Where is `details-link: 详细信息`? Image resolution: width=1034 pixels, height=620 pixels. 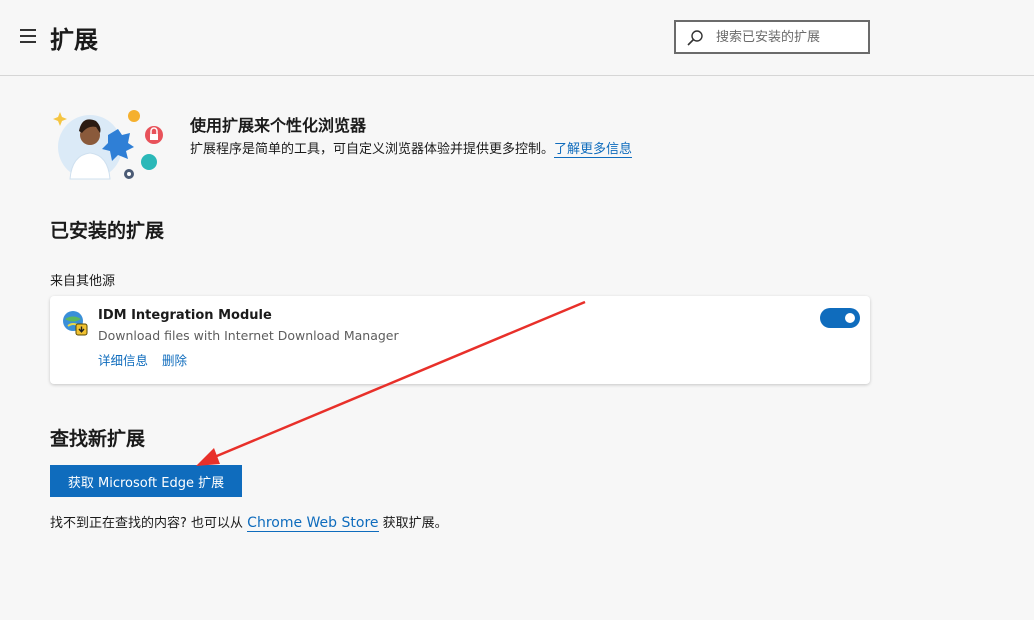 details-link: 详细信息 is located at coordinates (123, 359).